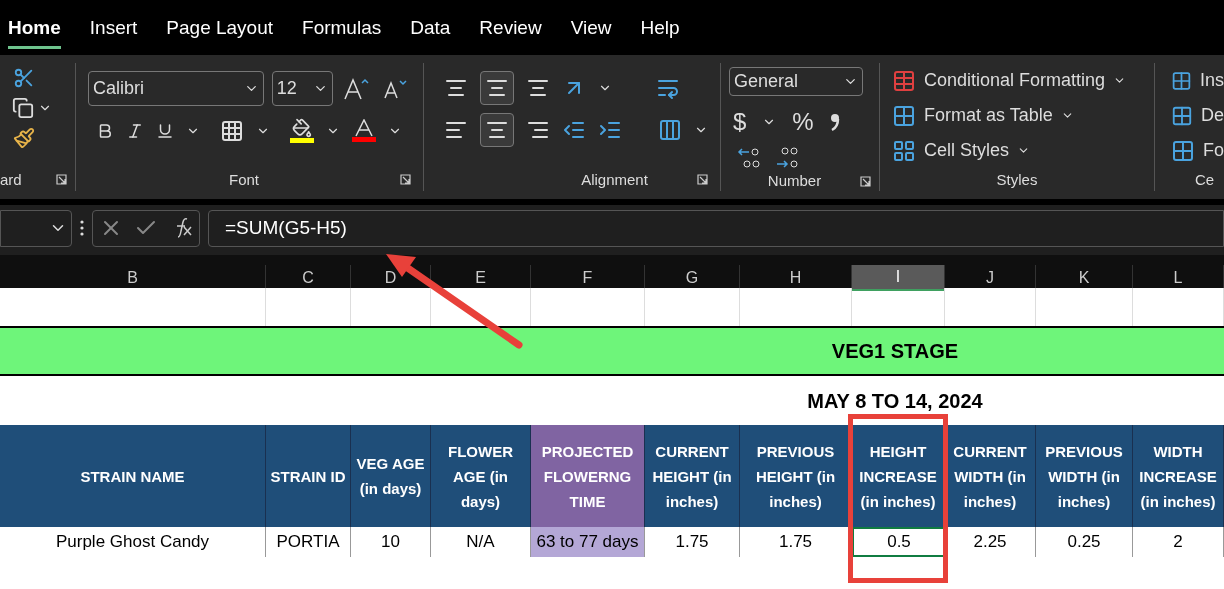 This screenshot has width=1224, height=589. What do you see at coordinates (302, 88) in the screenshot?
I see `font-size-dropdown: 12` at bounding box center [302, 88].